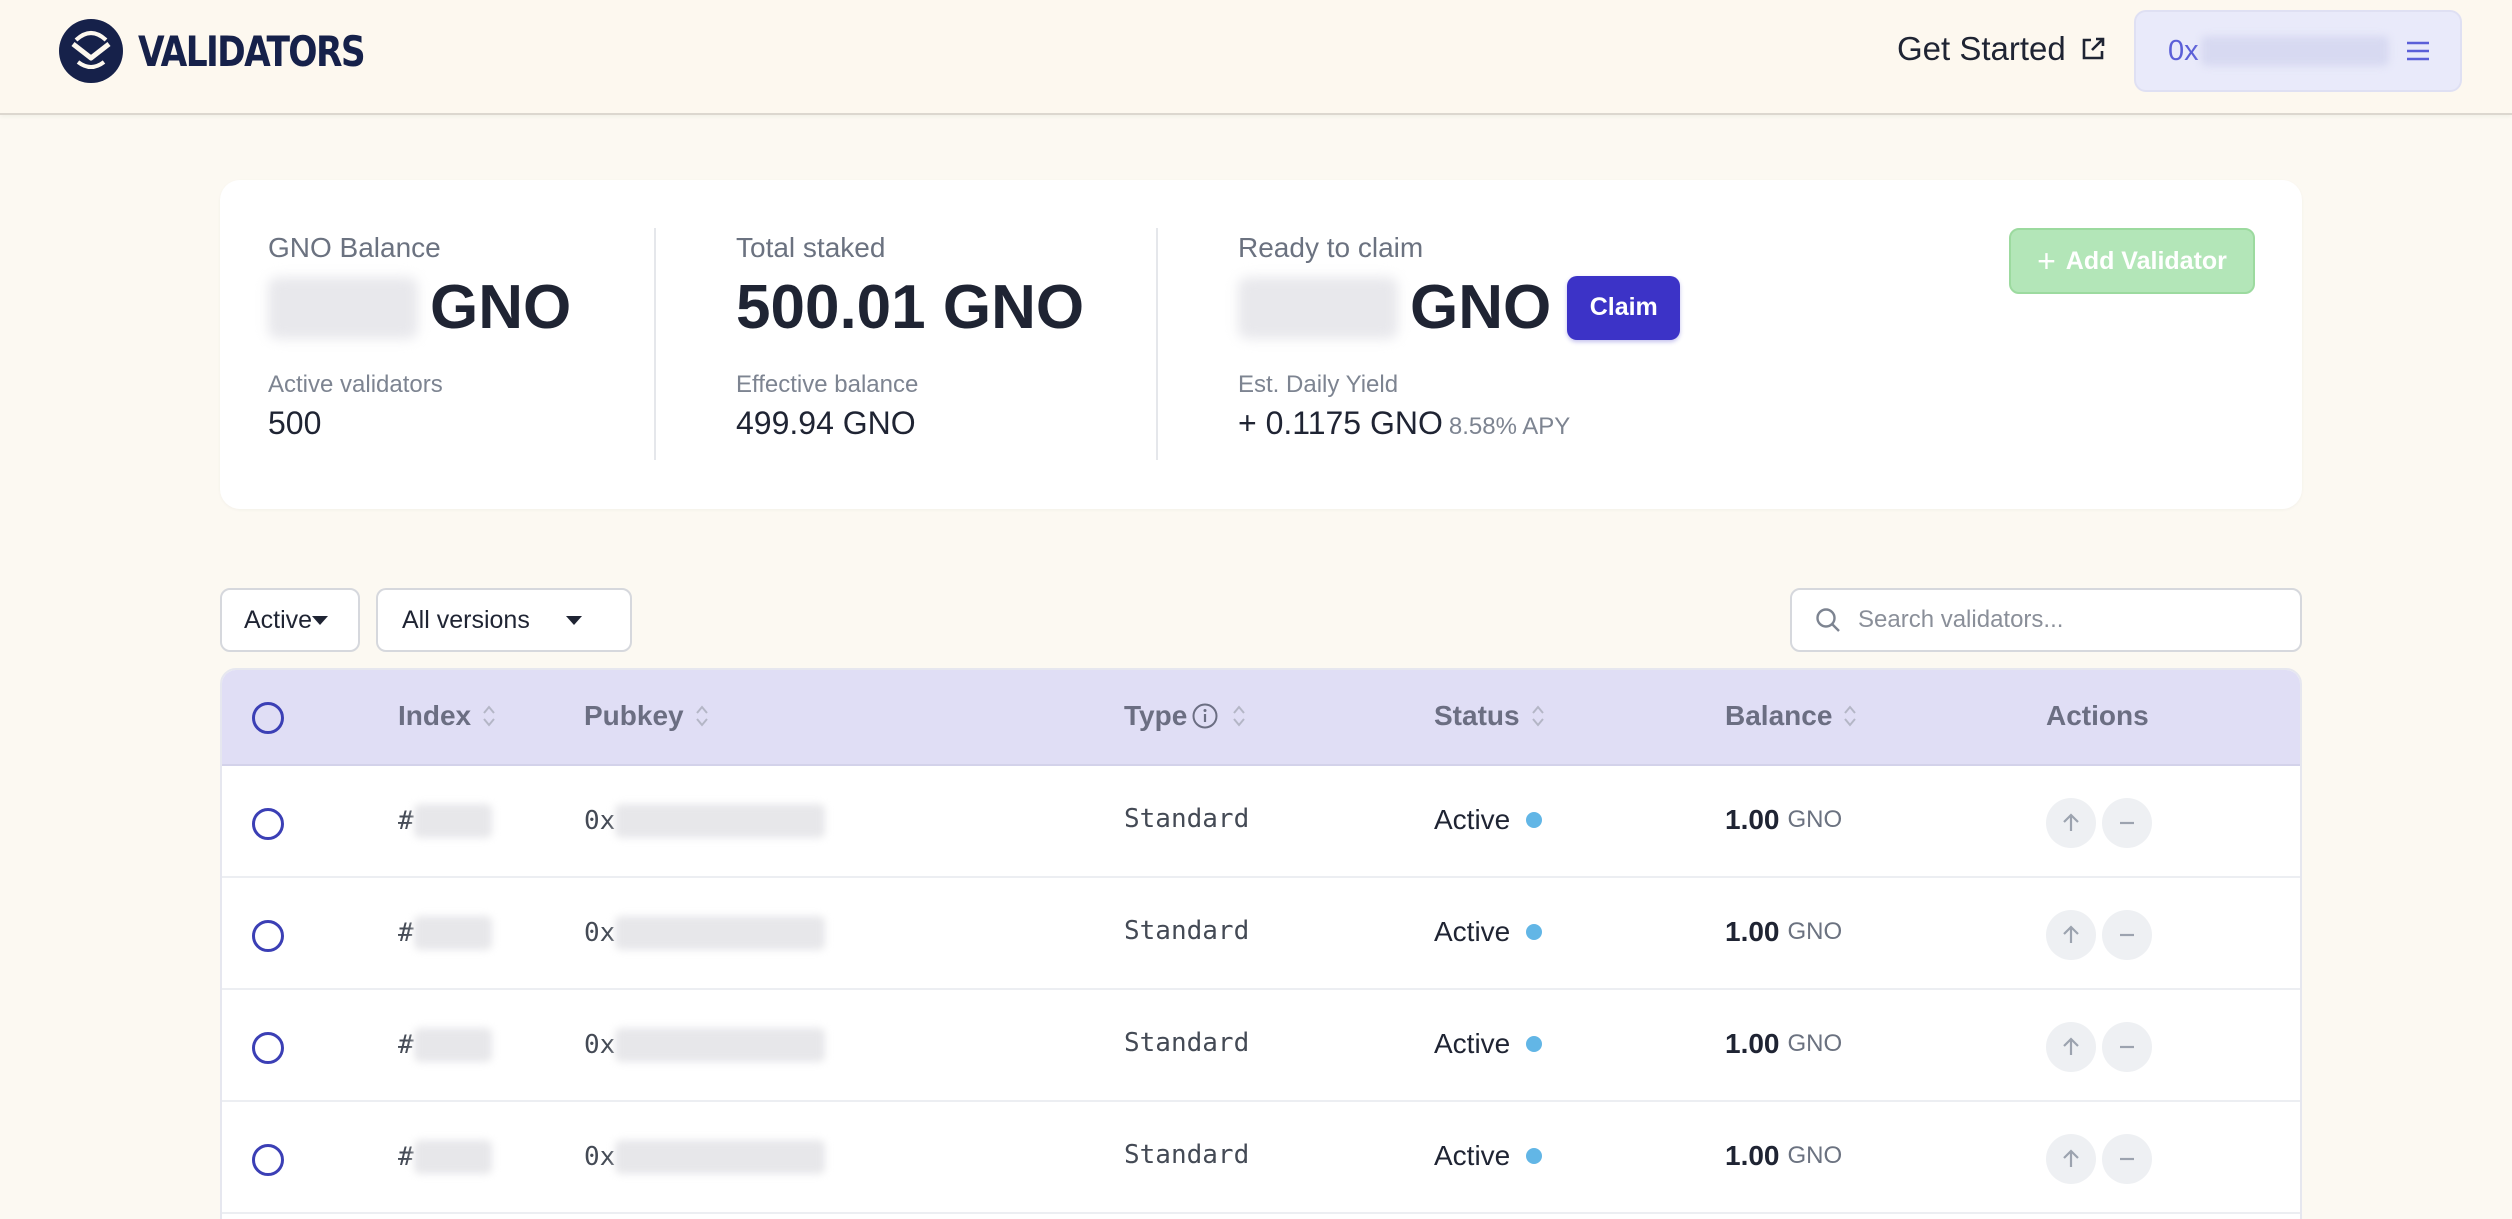 This screenshot has height=1219, width=2512. Describe the element at coordinates (1205, 716) in the screenshot. I see `info-icon` at that location.